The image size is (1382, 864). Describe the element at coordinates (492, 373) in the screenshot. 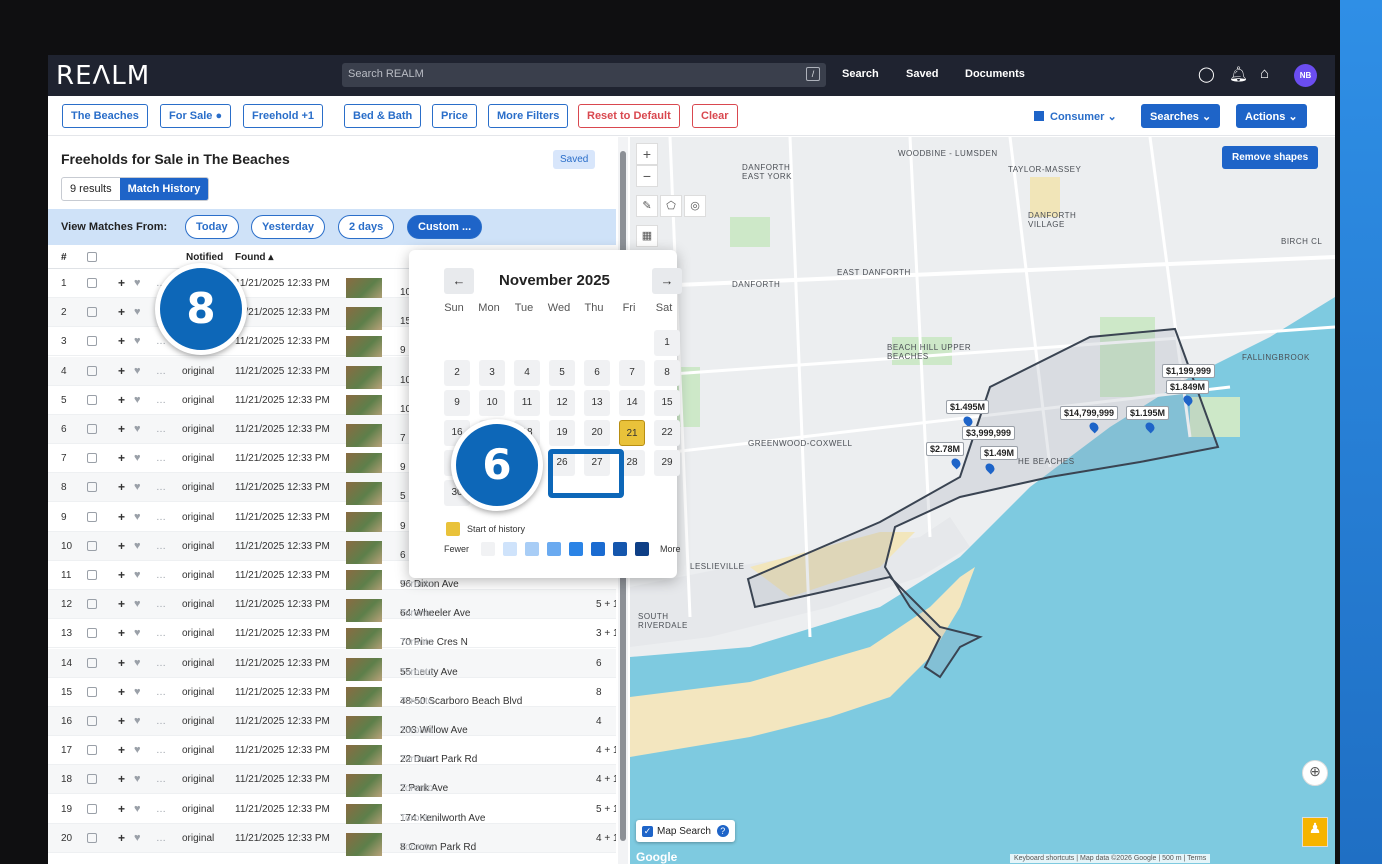

I see `calendar-day: 3` at that location.